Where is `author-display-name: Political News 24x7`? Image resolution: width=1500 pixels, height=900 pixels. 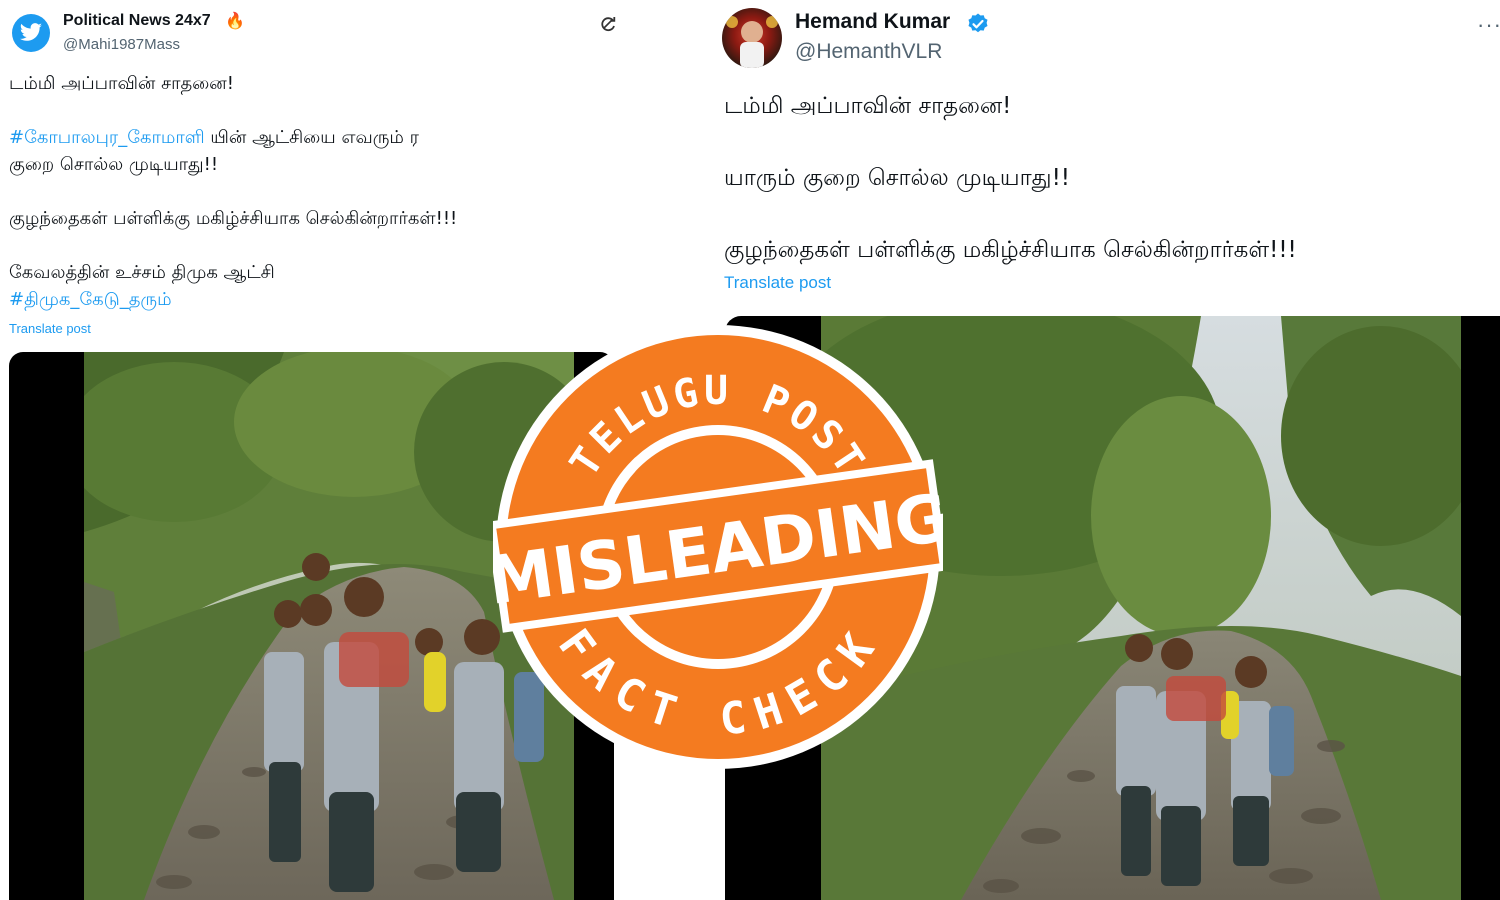 author-display-name: Political News 24x7 is located at coordinates (137, 21).